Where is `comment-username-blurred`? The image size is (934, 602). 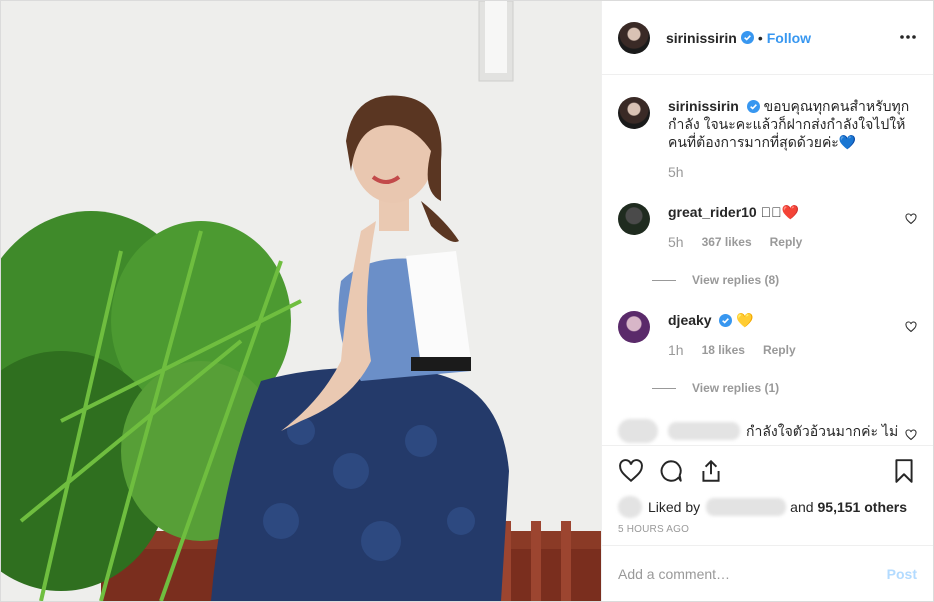
comment-username-blurred is located at coordinates (704, 431).